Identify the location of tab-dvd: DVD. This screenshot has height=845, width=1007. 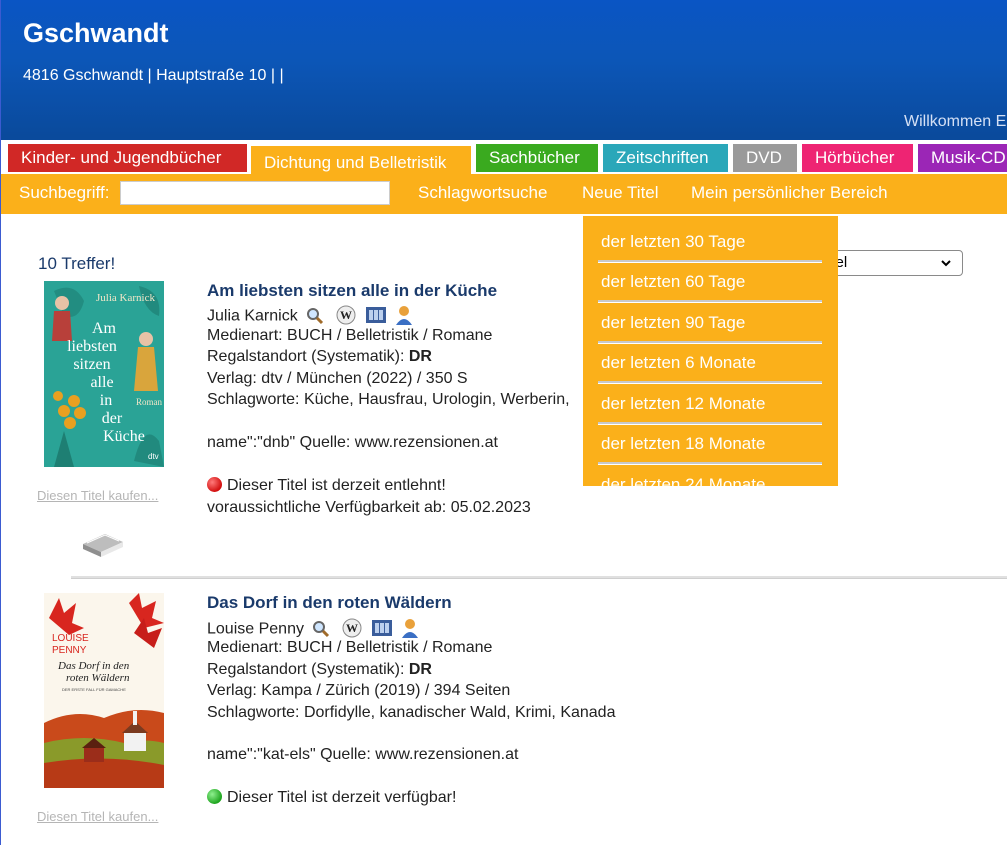
(765, 158).